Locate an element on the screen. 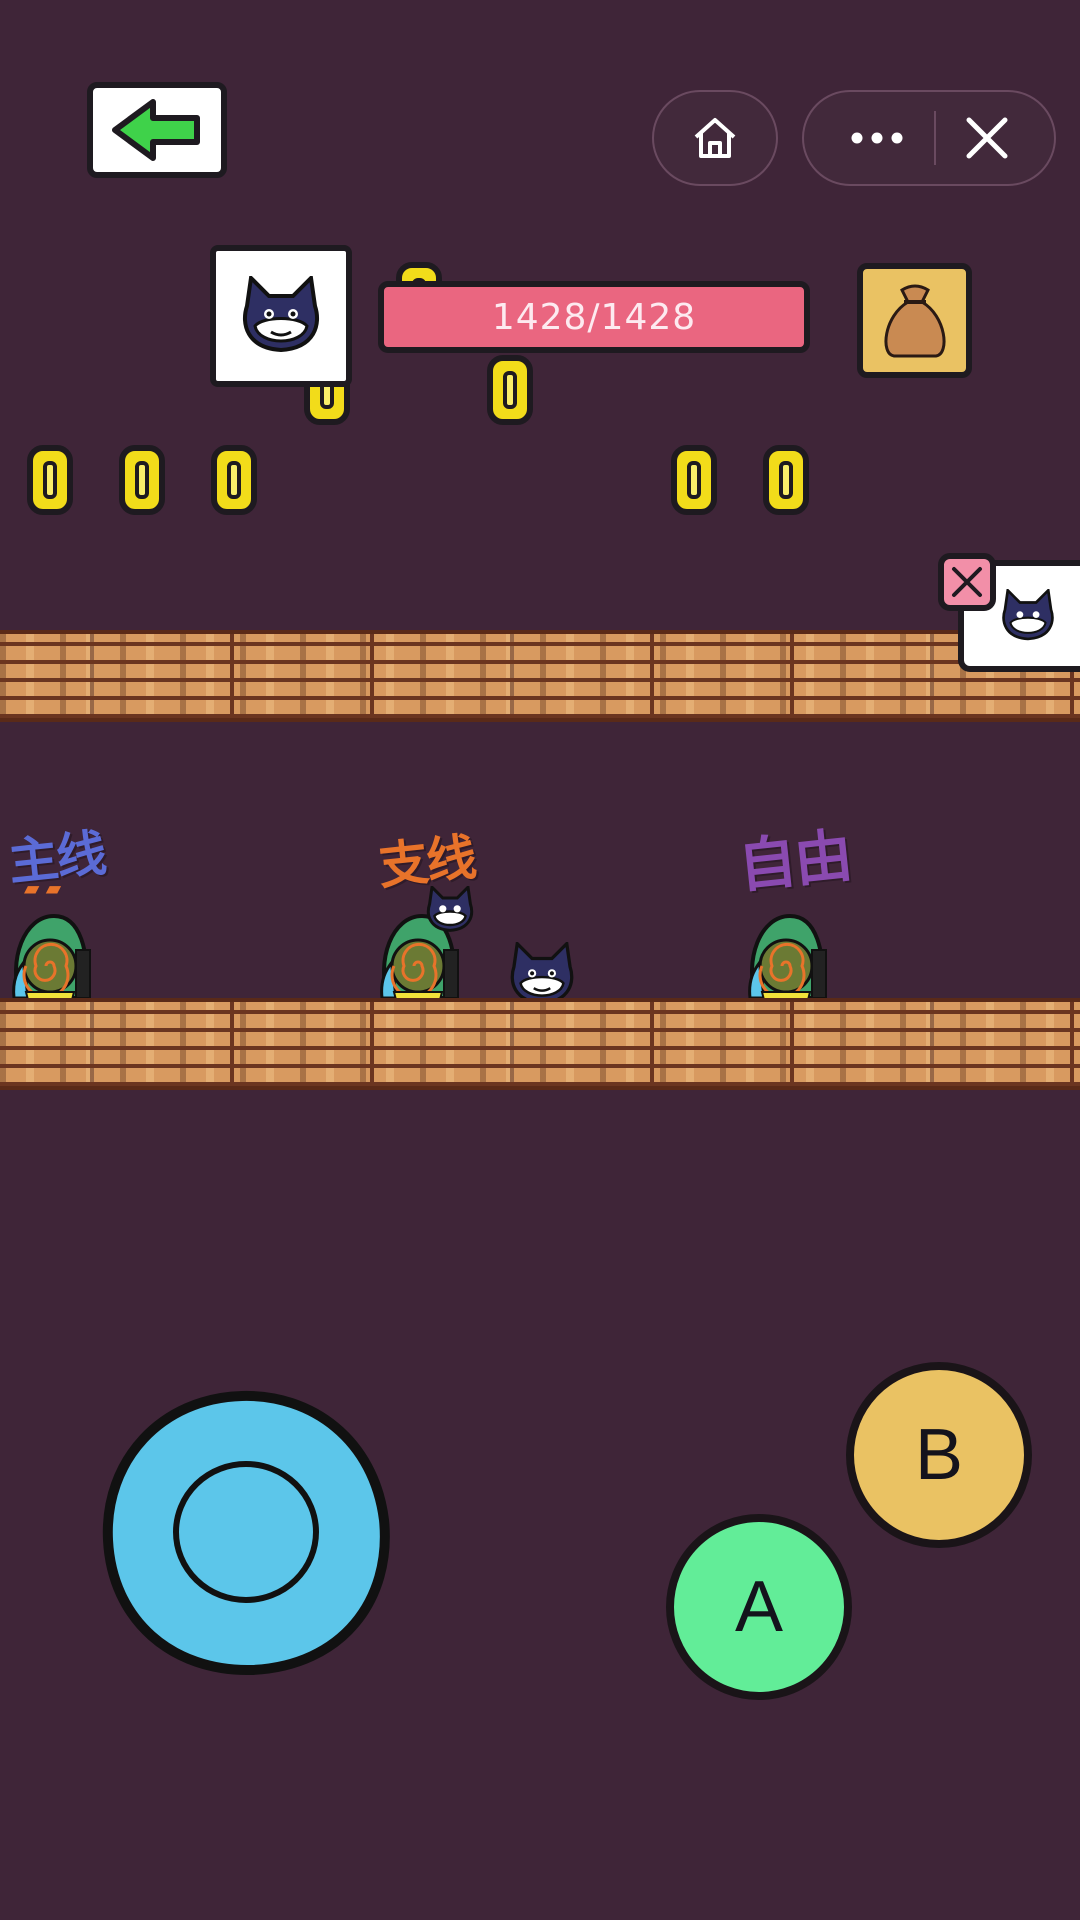 Image resolution: width=1080 pixels, height=1920 pixels. b-button: B is located at coordinates (939, 1455).